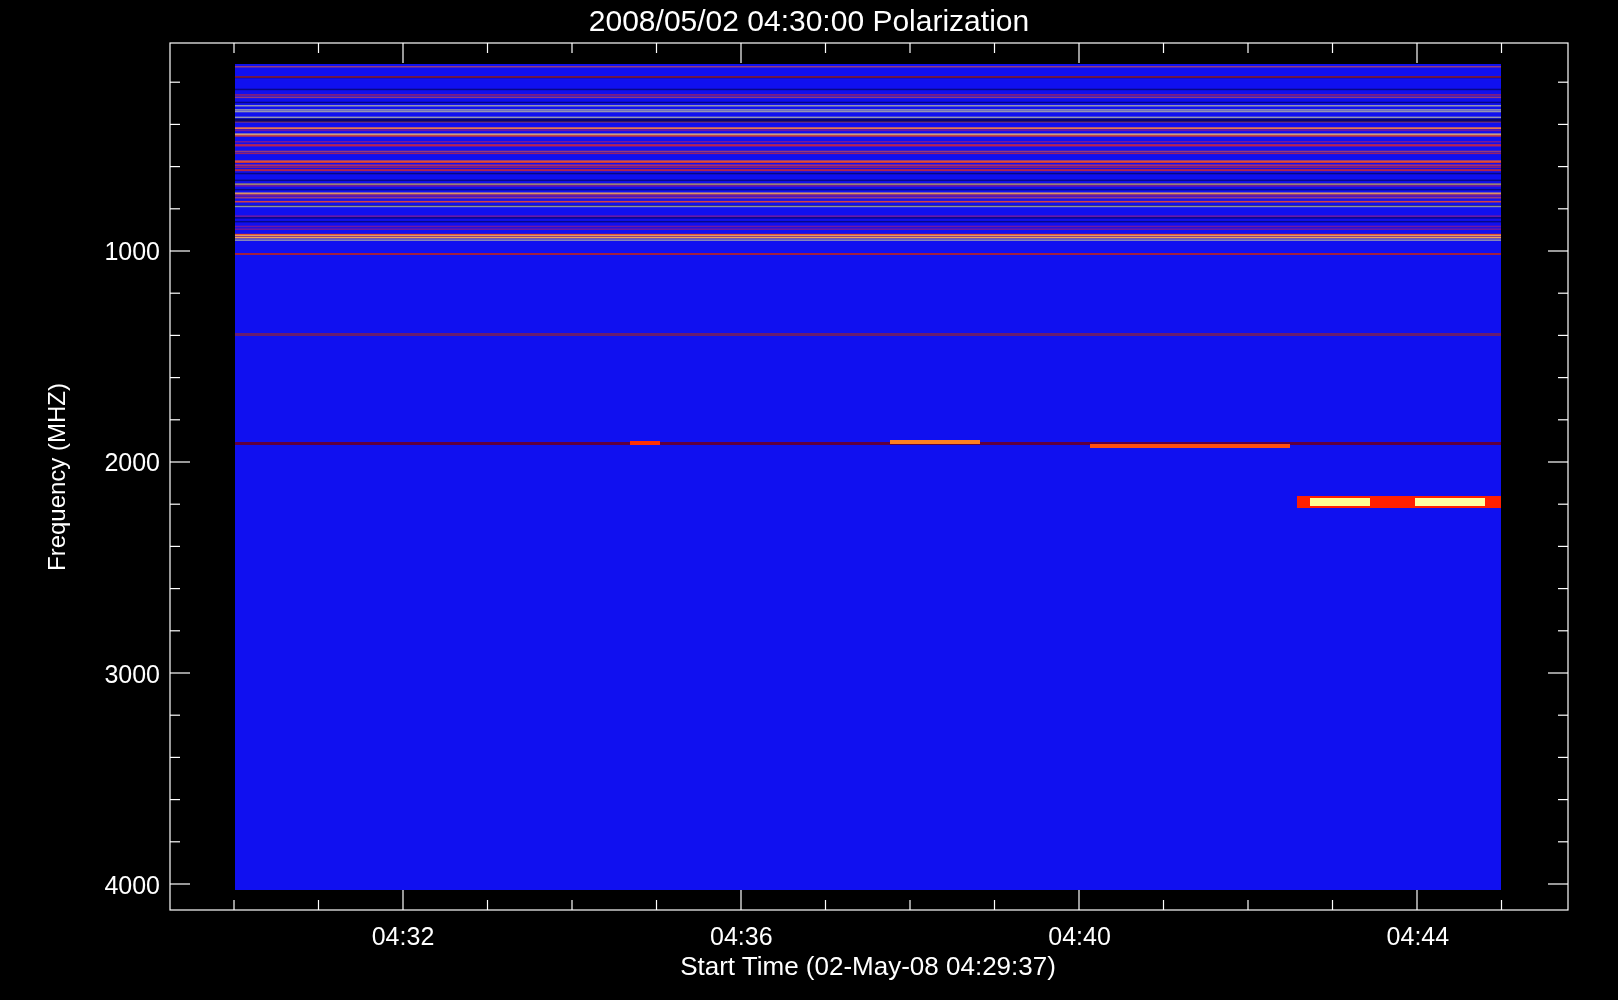 The height and width of the screenshot is (1000, 1618). I want to click on axis-tick-label: 1000, so click(132, 251).